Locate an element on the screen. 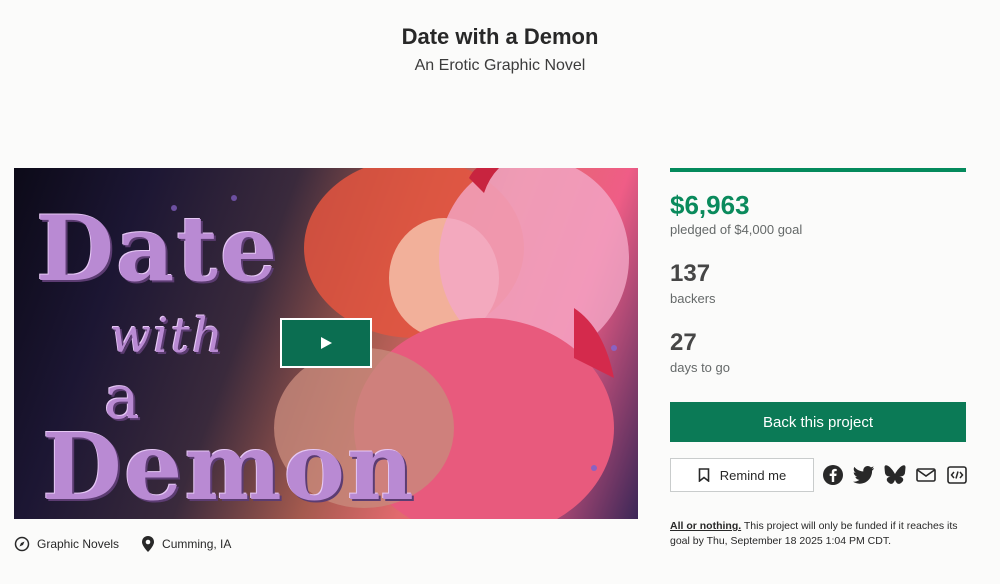  share-icons is located at coordinates (899, 475).